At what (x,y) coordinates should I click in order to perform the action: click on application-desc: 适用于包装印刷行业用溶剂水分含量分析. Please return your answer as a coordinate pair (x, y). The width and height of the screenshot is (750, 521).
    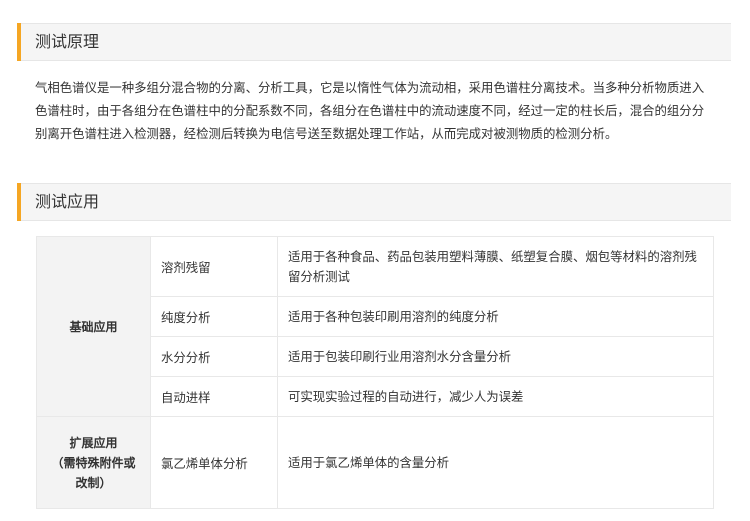
    Looking at the image, I should click on (495, 356).